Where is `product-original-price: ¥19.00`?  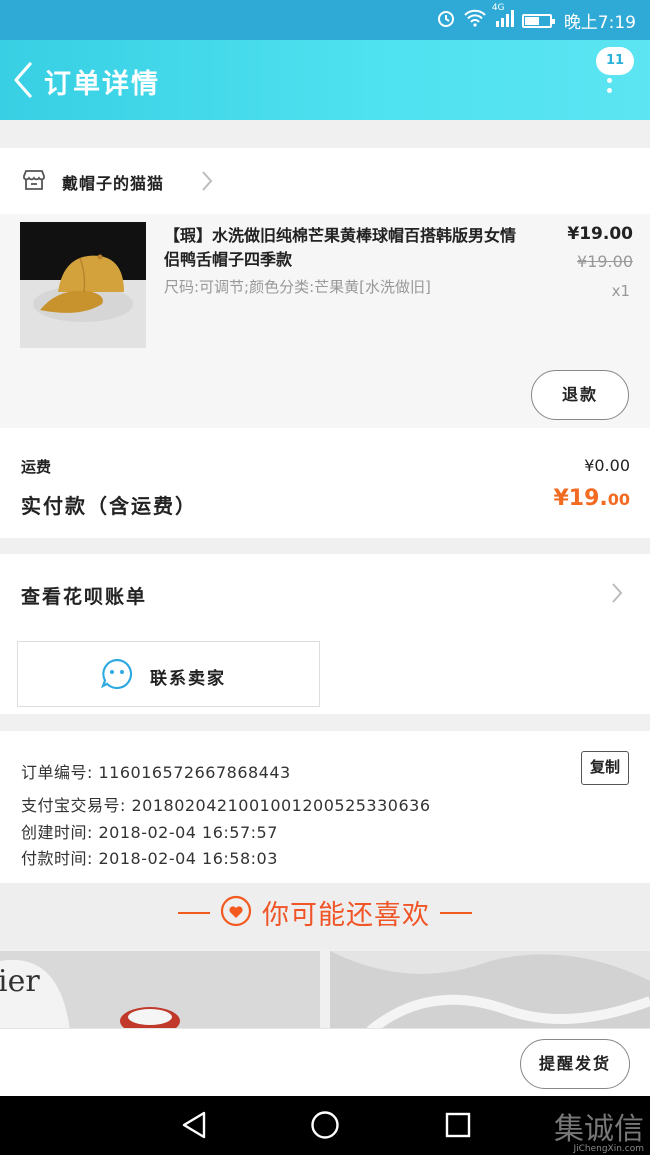 product-original-price: ¥19.00 is located at coordinates (605, 261).